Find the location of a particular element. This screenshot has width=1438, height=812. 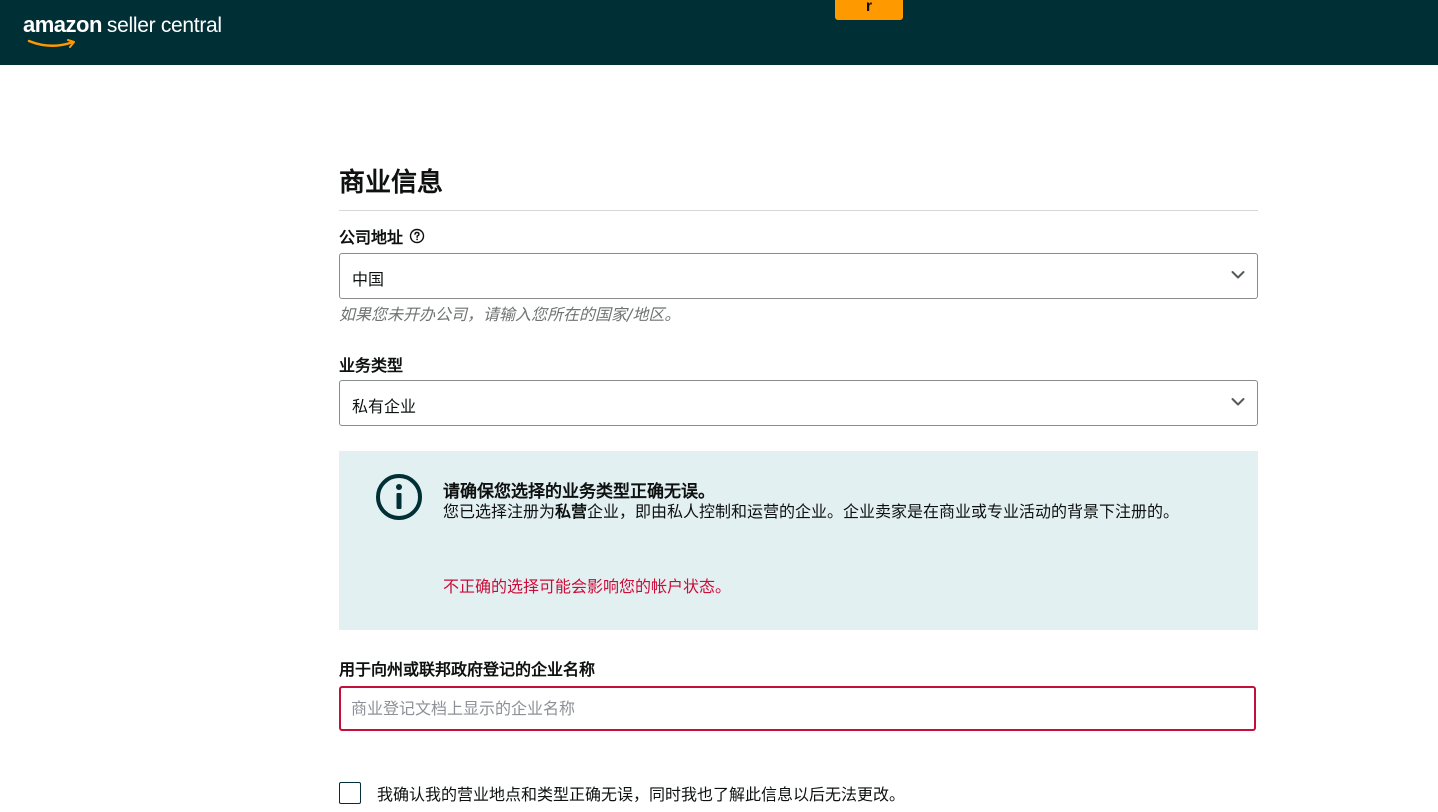

confirm-checkbox-row: 我确认我的营业地点和类型正确无误，同时我也了解此信息以后无法更改。 is located at coordinates (622, 793).